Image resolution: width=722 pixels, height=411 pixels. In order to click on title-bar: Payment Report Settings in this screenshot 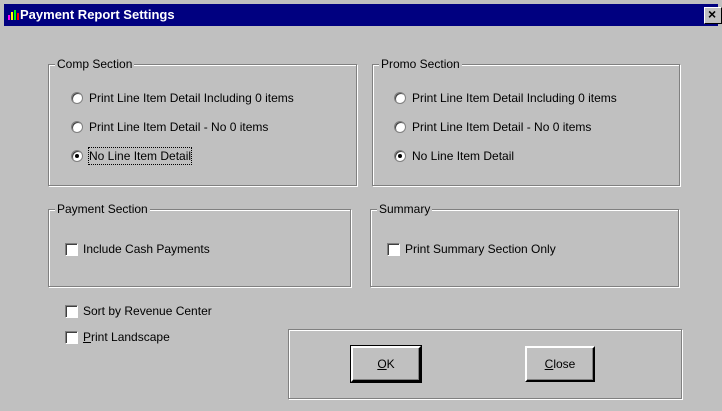, I will do `click(361, 15)`.